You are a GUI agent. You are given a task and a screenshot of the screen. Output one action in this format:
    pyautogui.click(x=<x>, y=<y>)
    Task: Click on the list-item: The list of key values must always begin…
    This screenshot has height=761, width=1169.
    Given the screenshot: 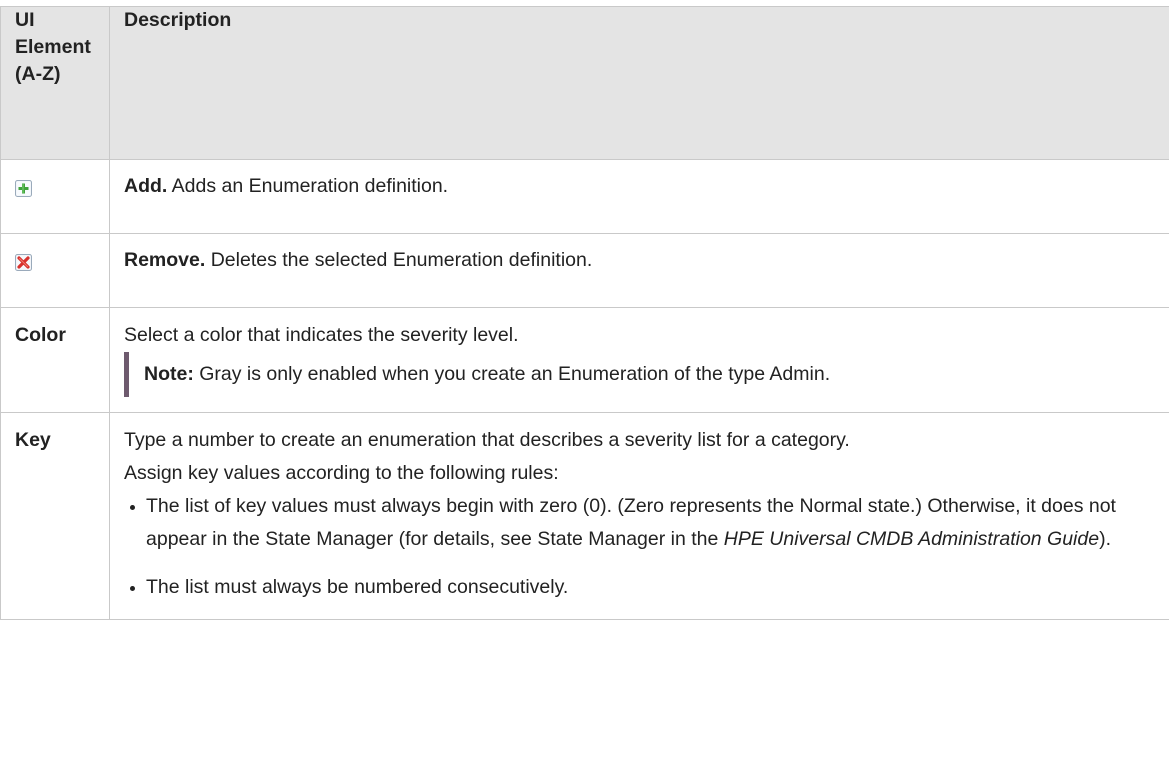 What is the action you would take?
    pyautogui.click(x=640, y=523)
    